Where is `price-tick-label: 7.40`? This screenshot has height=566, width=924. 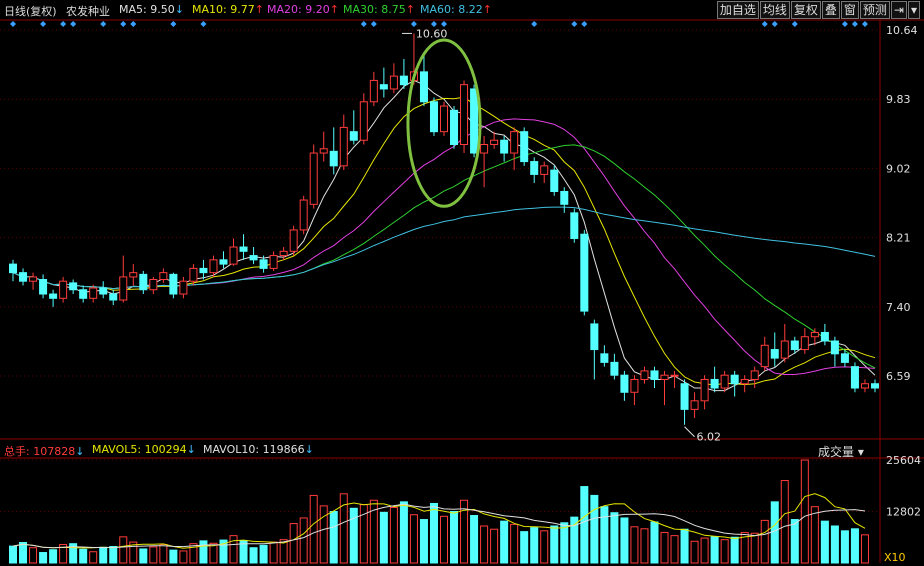 price-tick-label: 7.40 is located at coordinates (898, 307).